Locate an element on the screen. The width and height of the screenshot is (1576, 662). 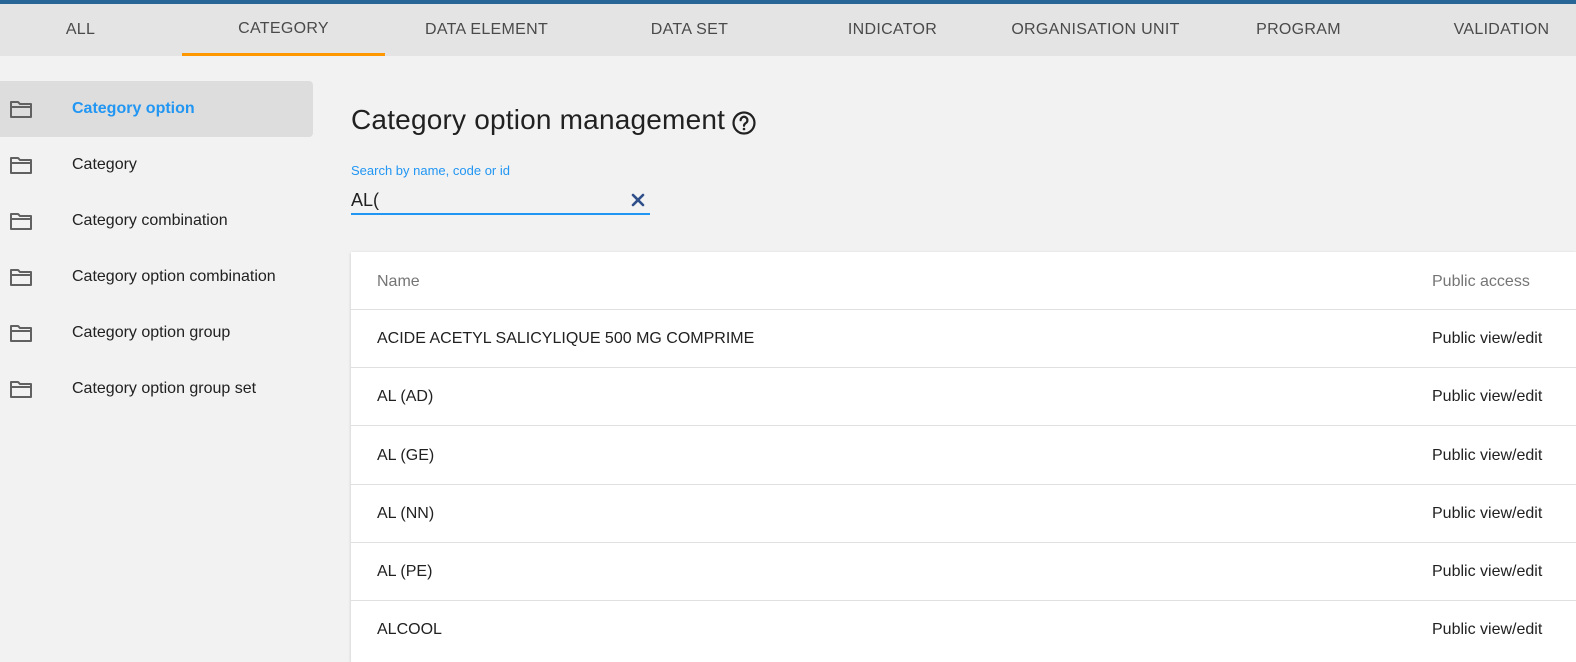
tab-data-element: DATA ELEMENT is located at coordinates (486, 30).